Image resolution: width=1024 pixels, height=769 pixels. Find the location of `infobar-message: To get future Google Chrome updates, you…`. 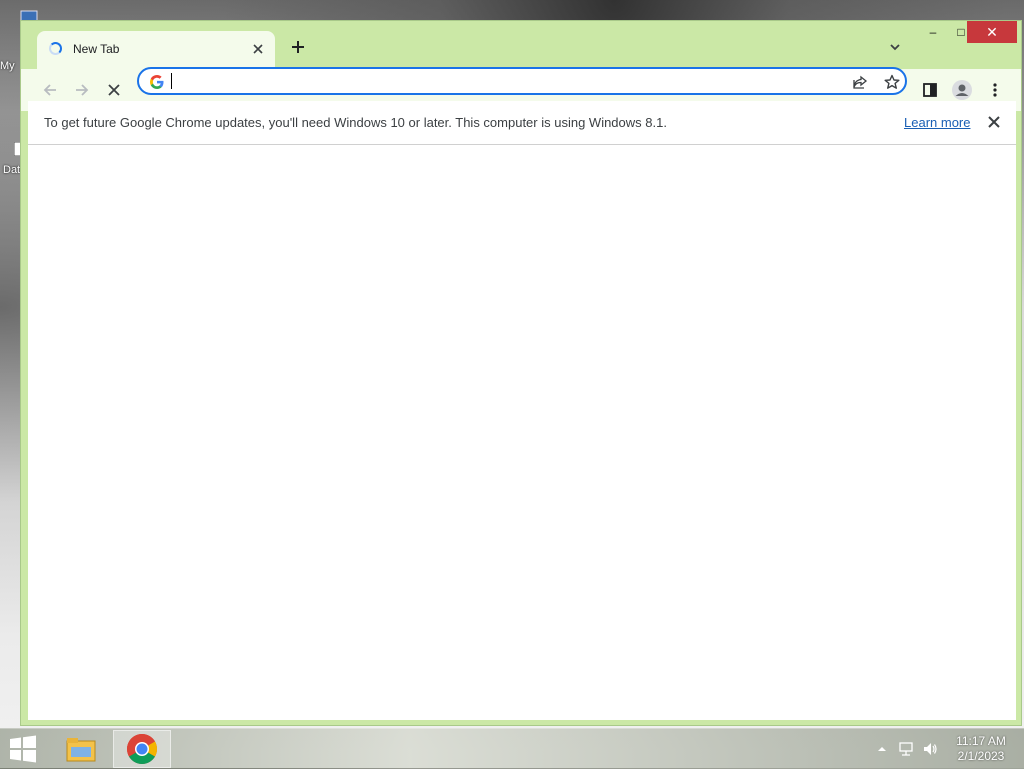

infobar-message: To get future Google Chrome updates, you… is located at coordinates (355, 122).